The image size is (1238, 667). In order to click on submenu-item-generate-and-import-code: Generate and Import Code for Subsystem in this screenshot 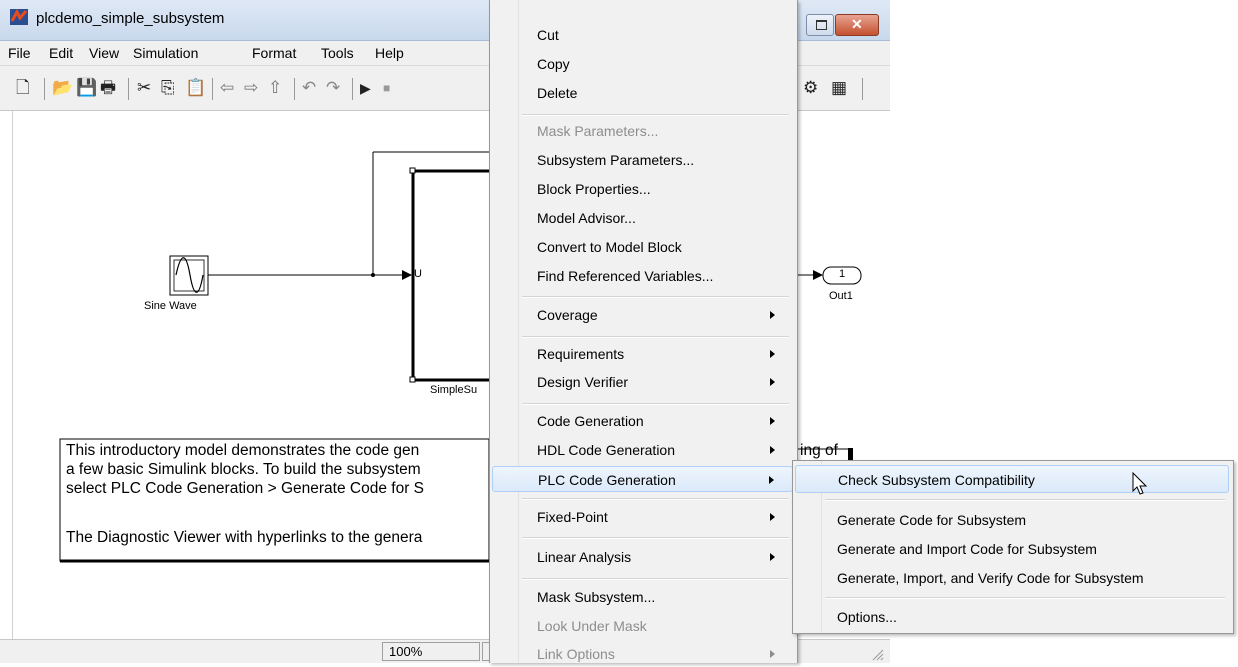, I will do `click(1012, 549)`.